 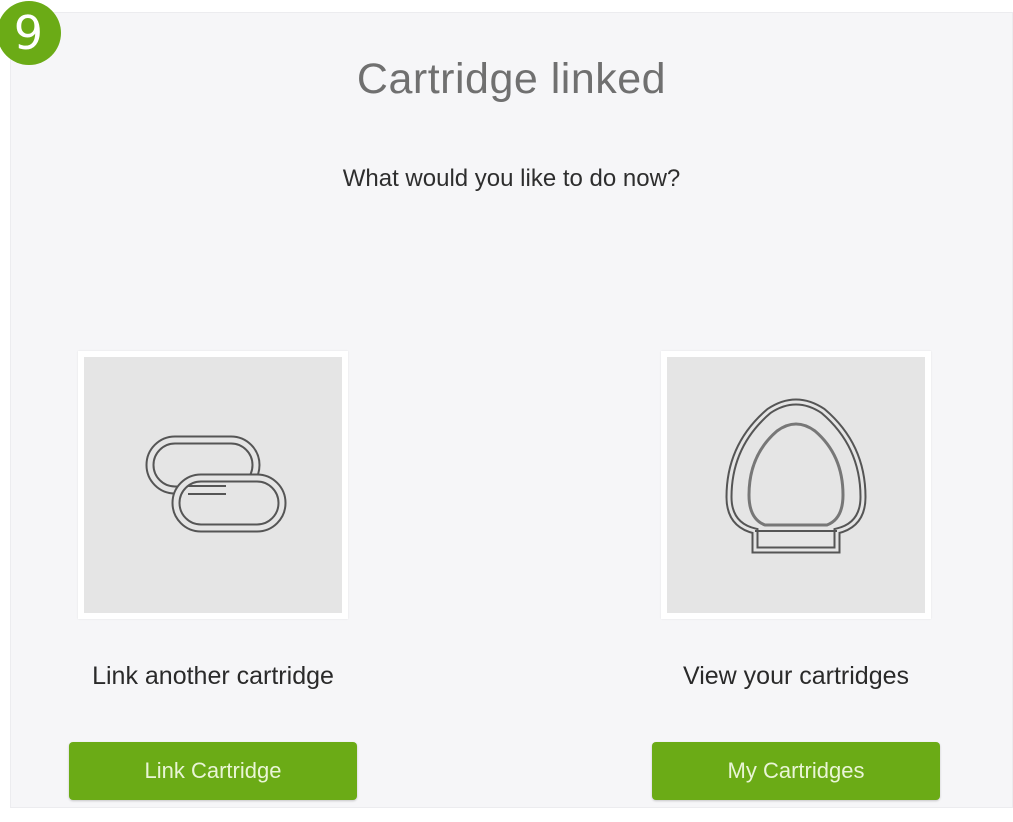 I want to click on link-tile, so click(x=213, y=485).